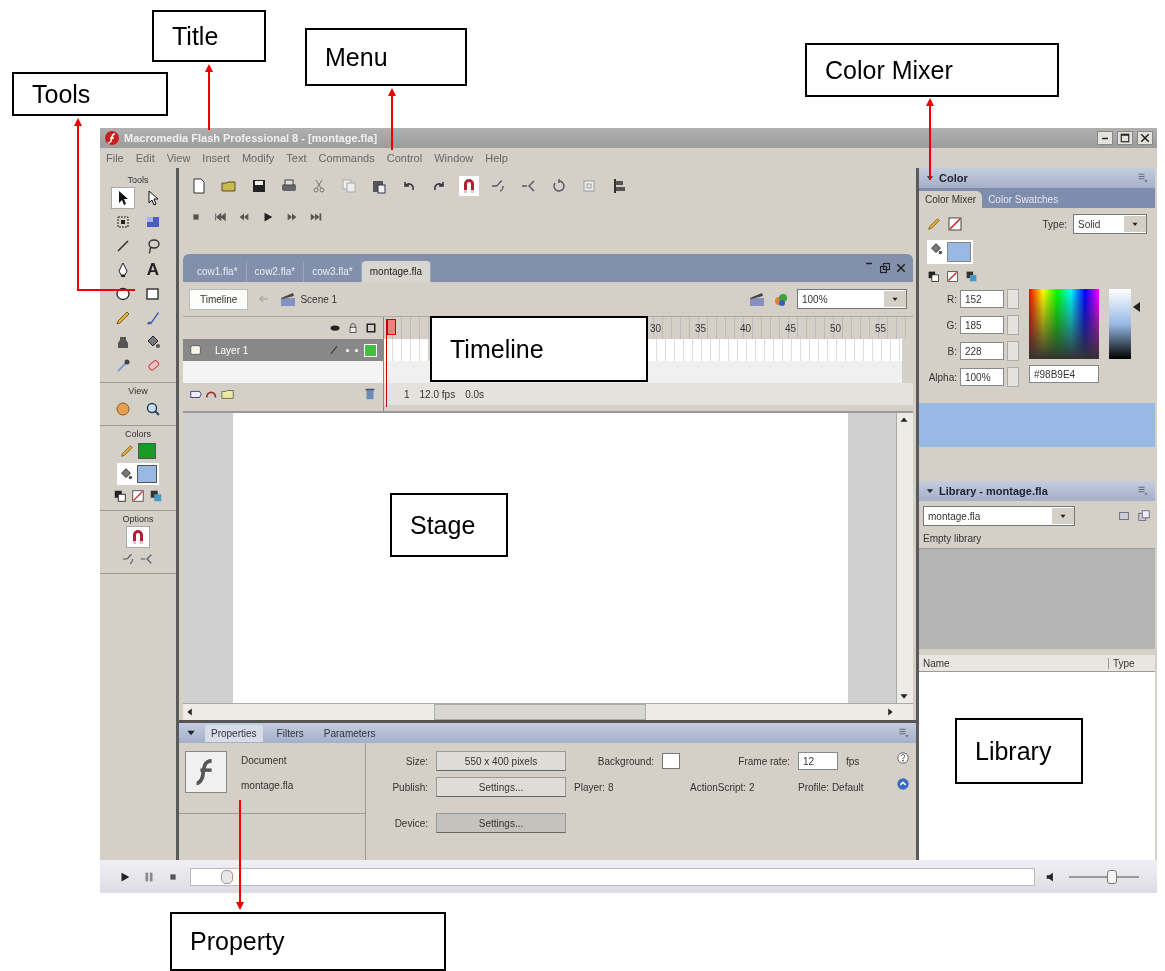 Image resolution: width=1165 pixels, height=971 pixels. What do you see at coordinates (853, 761) in the screenshot?
I see `unit-label: fps` at bounding box center [853, 761].